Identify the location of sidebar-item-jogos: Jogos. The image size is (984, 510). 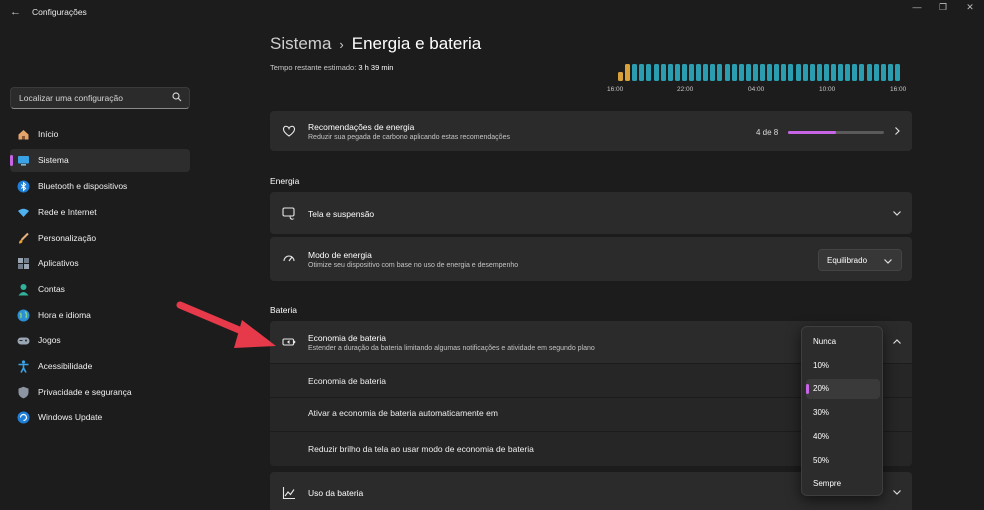
(100, 340).